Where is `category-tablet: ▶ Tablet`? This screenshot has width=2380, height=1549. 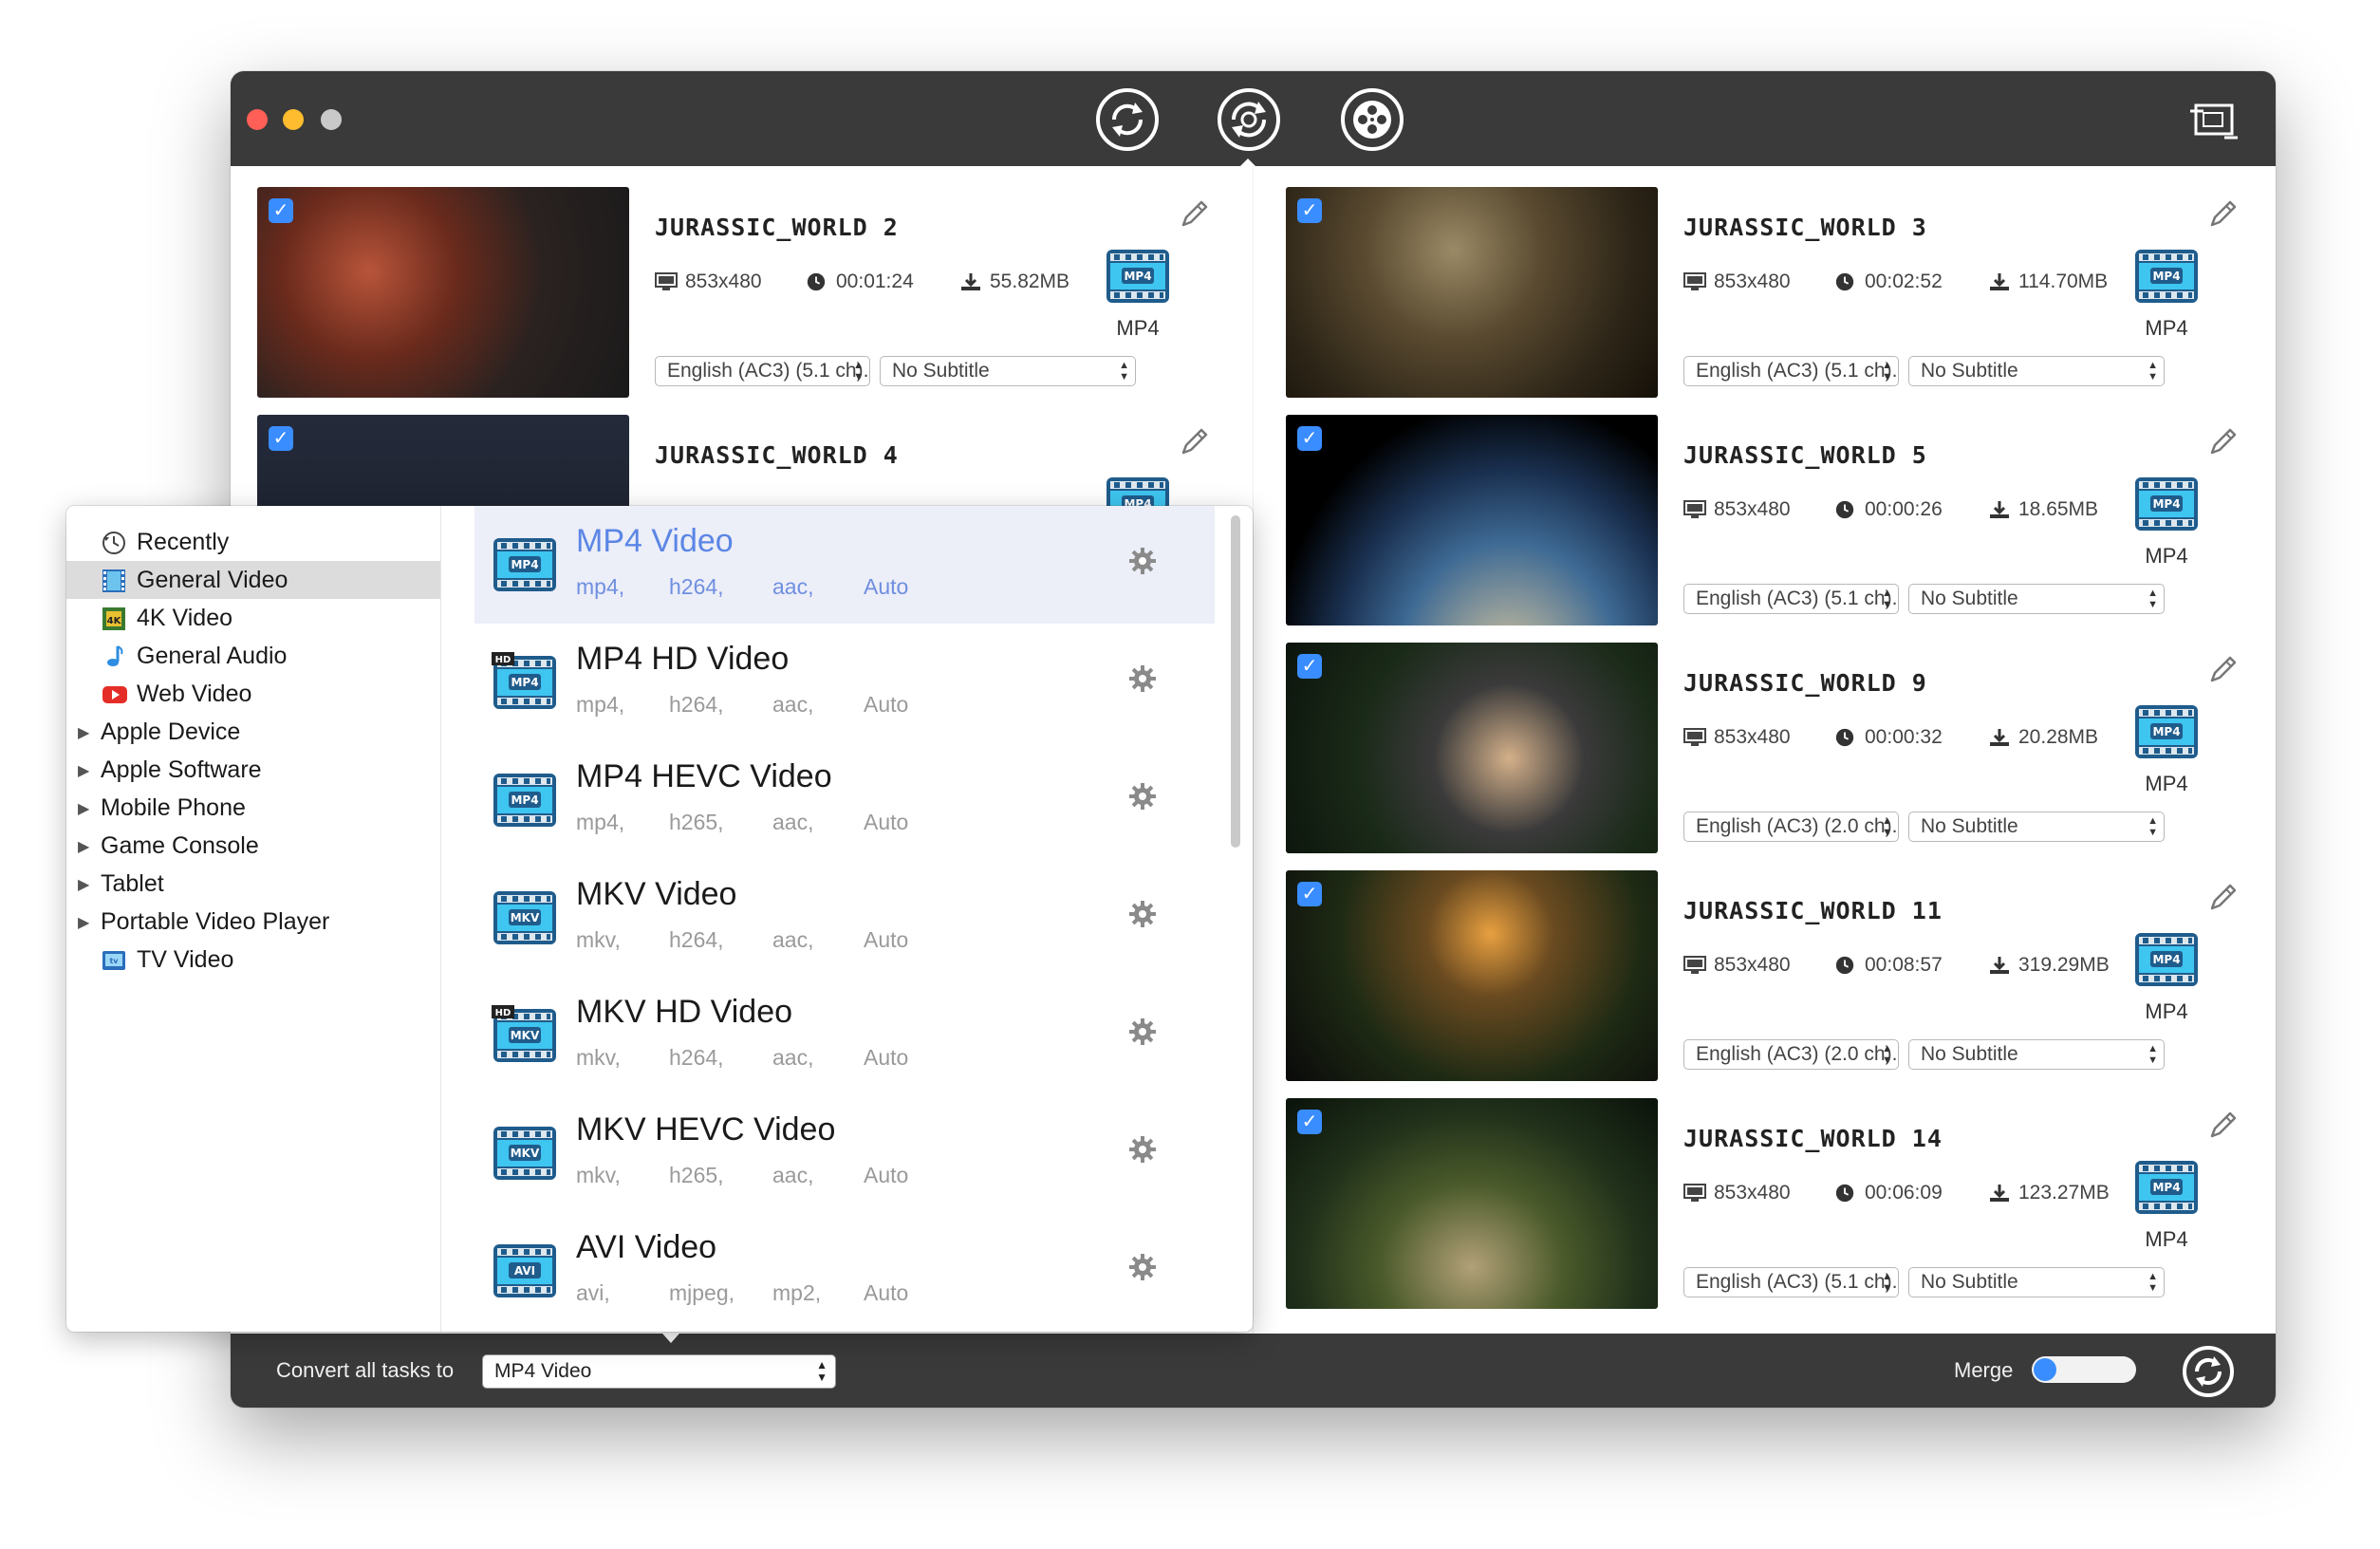
category-tablet: ▶ Tablet is located at coordinates (253, 884).